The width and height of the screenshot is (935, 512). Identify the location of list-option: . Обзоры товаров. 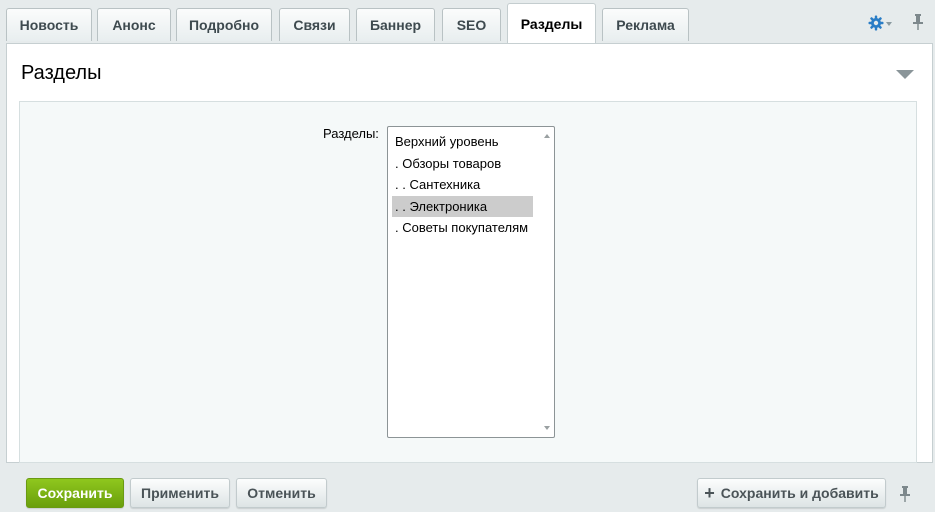
(462, 163).